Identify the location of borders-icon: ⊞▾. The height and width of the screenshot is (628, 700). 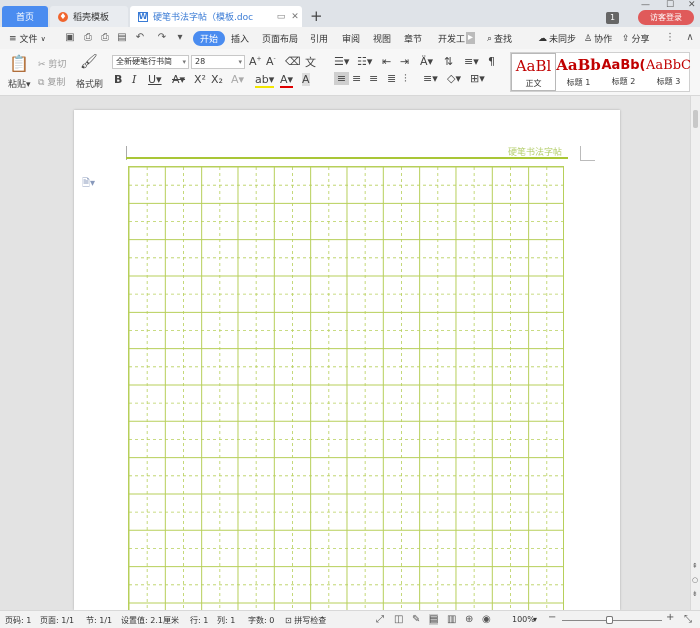
(477, 78).